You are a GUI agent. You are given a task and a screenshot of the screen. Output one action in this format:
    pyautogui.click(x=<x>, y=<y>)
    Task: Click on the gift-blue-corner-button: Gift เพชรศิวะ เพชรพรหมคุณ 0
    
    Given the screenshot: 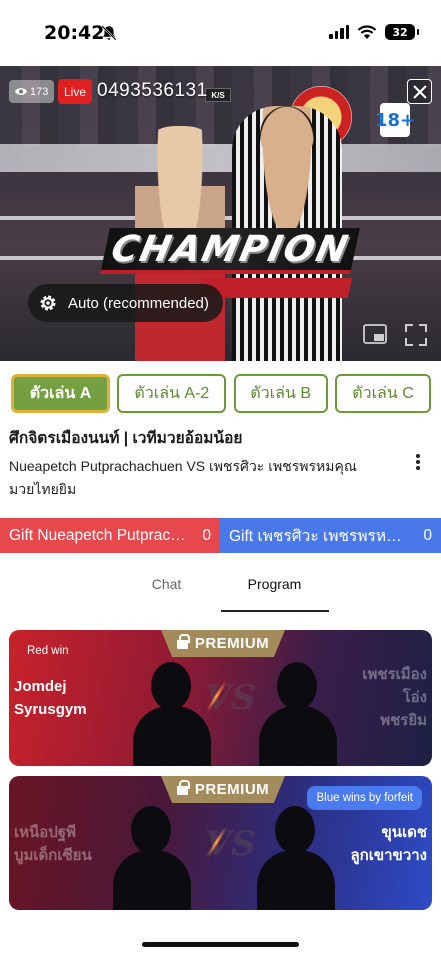 What is the action you would take?
    pyautogui.click(x=330, y=535)
    